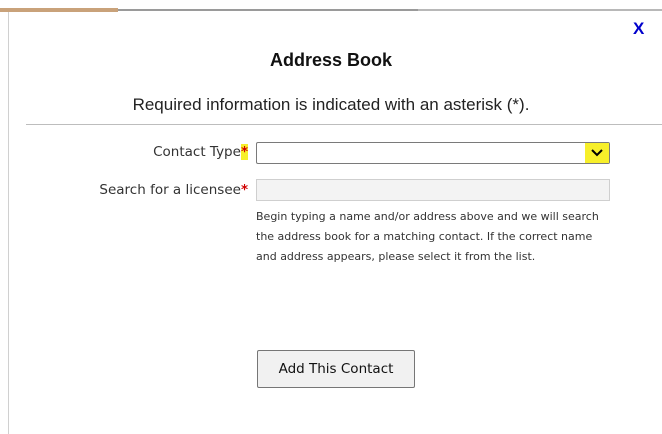  What do you see at coordinates (170, 190) in the screenshot?
I see `search-licensee-label-text: Search for a licensee` at bounding box center [170, 190].